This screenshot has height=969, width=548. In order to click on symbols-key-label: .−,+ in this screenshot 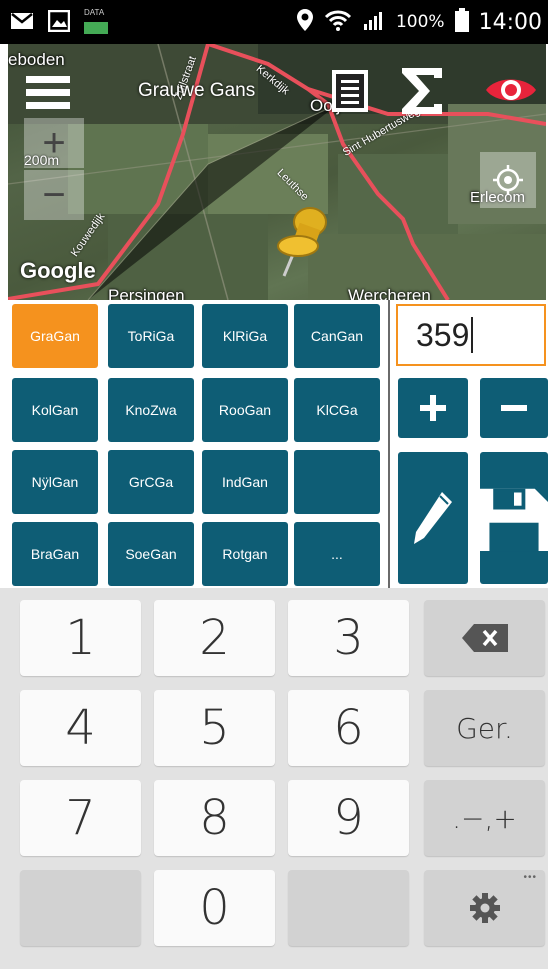, I will do `click(484, 818)`.